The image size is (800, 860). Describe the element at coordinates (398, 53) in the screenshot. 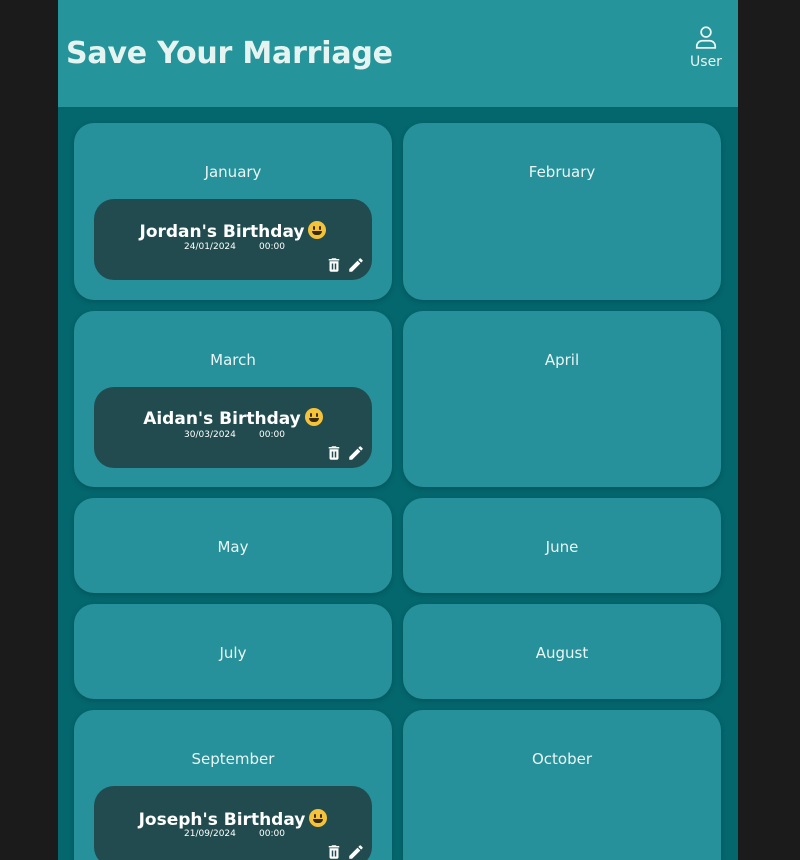

I see `header: Save Your Marriage User` at that location.